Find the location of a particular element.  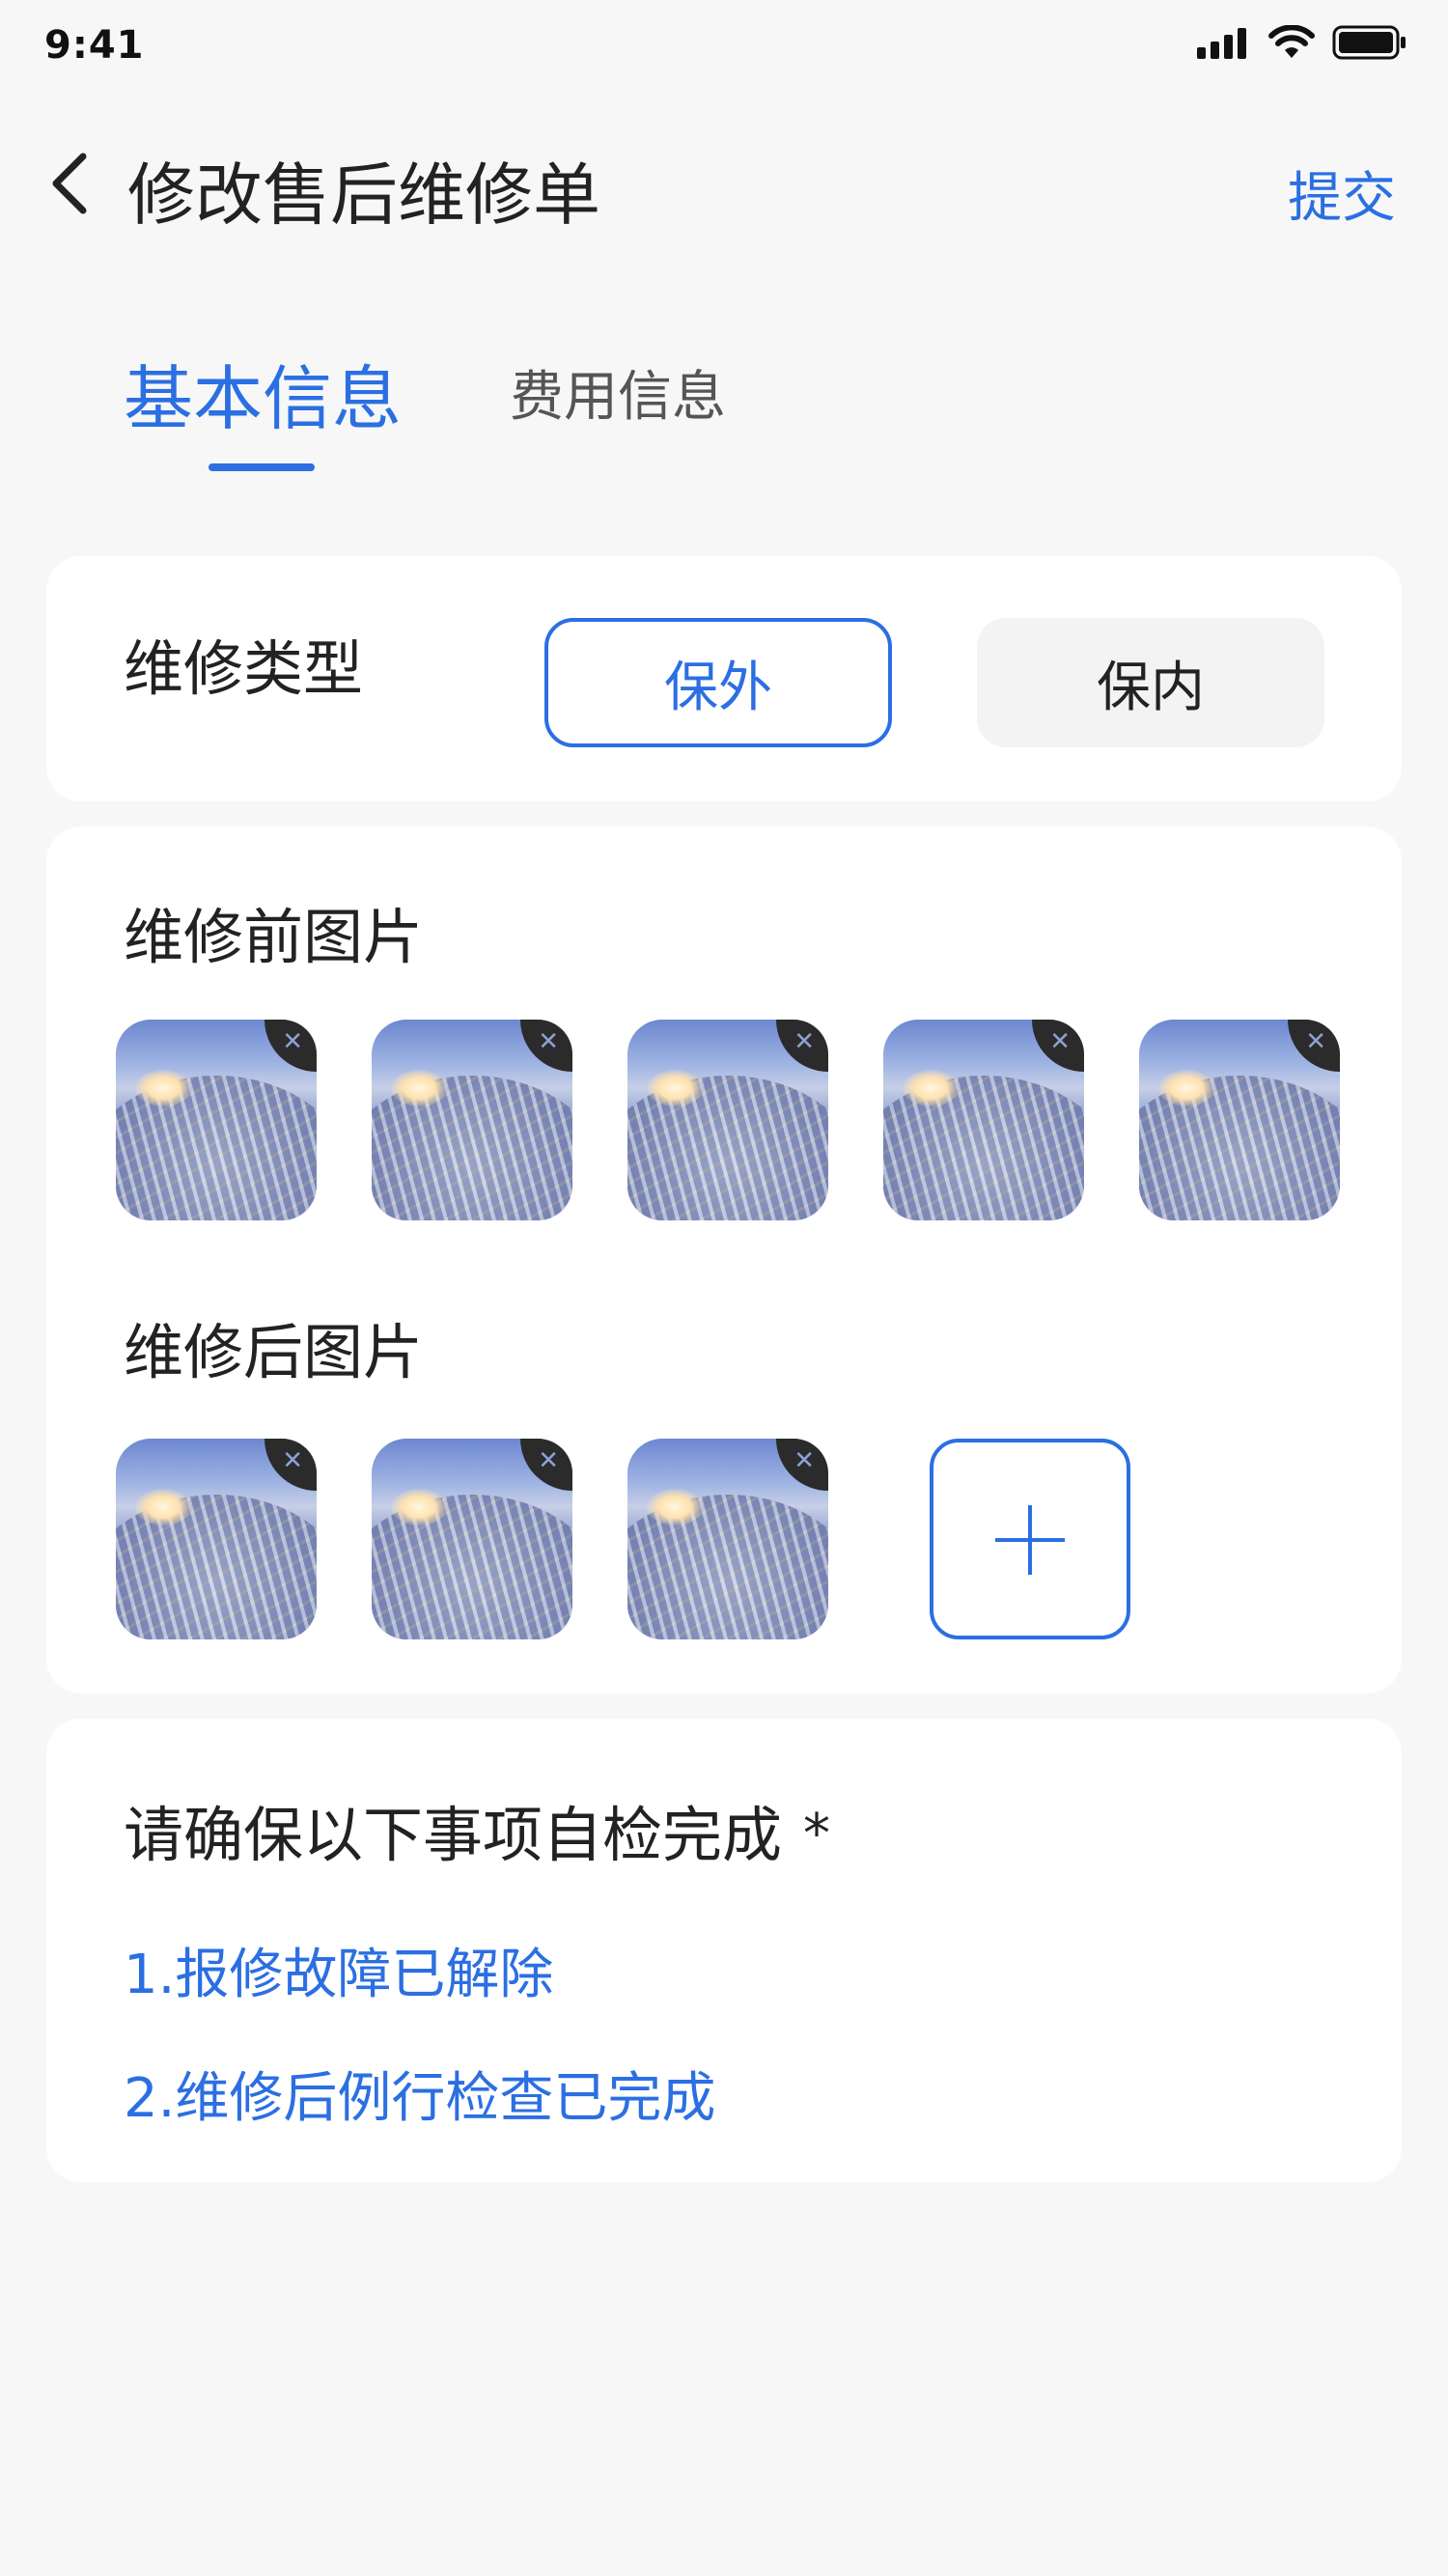

before-photos-label: 维修前图片 is located at coordinates (274, 937).